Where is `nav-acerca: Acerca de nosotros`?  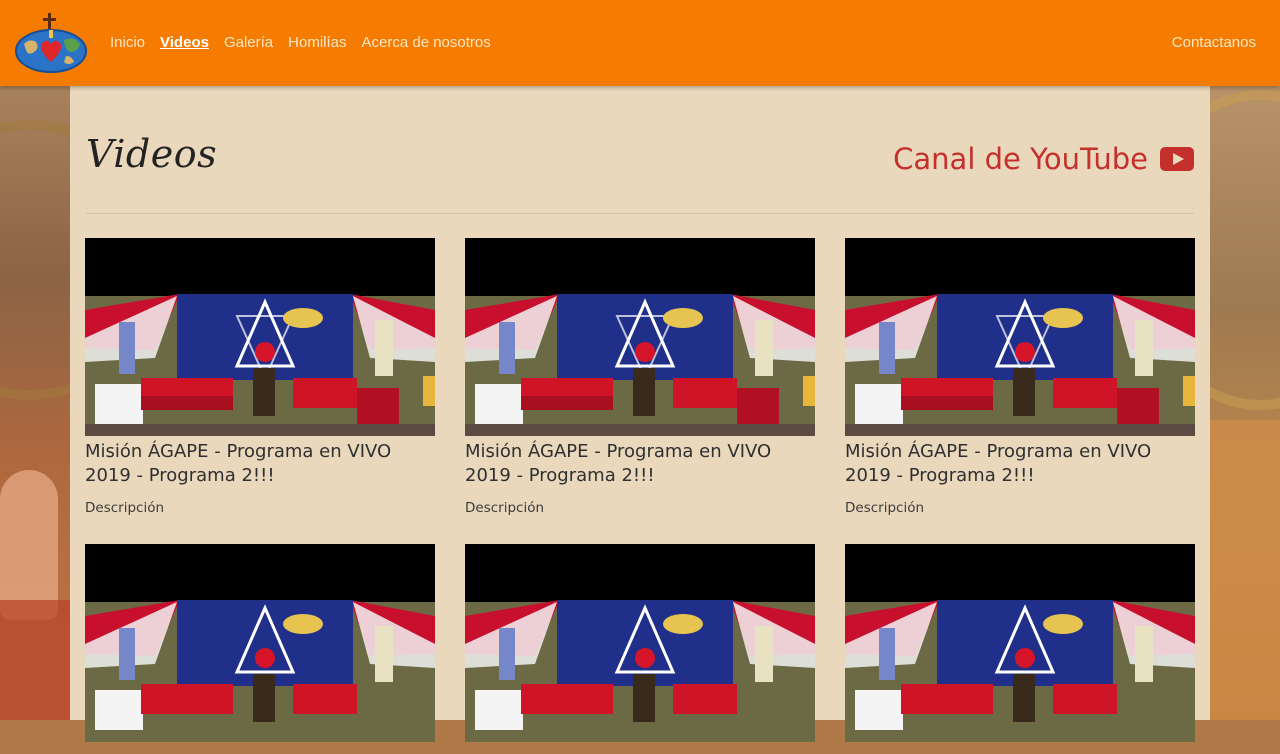 nav-acerca: Acerca de nosotros is located at coordinates (426, 42).